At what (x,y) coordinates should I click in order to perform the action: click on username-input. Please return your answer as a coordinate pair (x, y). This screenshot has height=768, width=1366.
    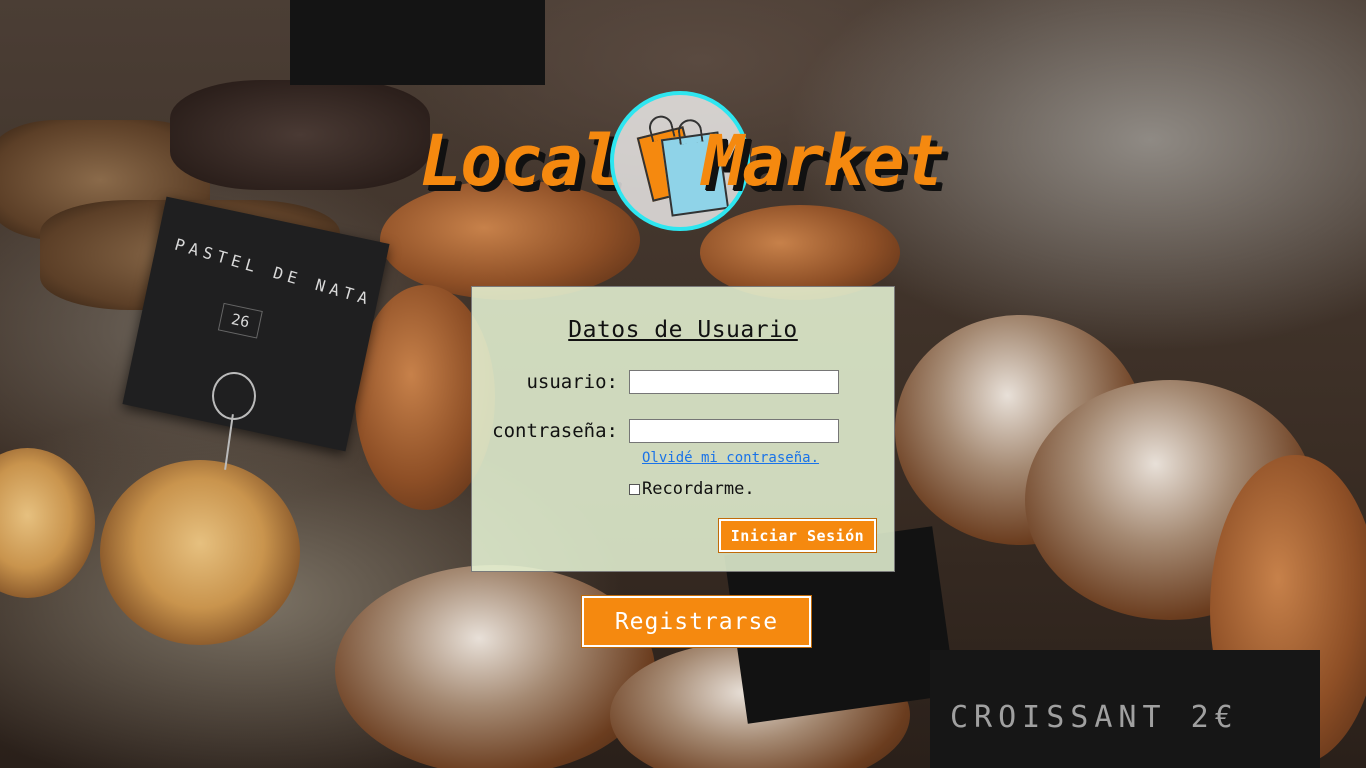
    Looking at the image, I should click on (734, 382).